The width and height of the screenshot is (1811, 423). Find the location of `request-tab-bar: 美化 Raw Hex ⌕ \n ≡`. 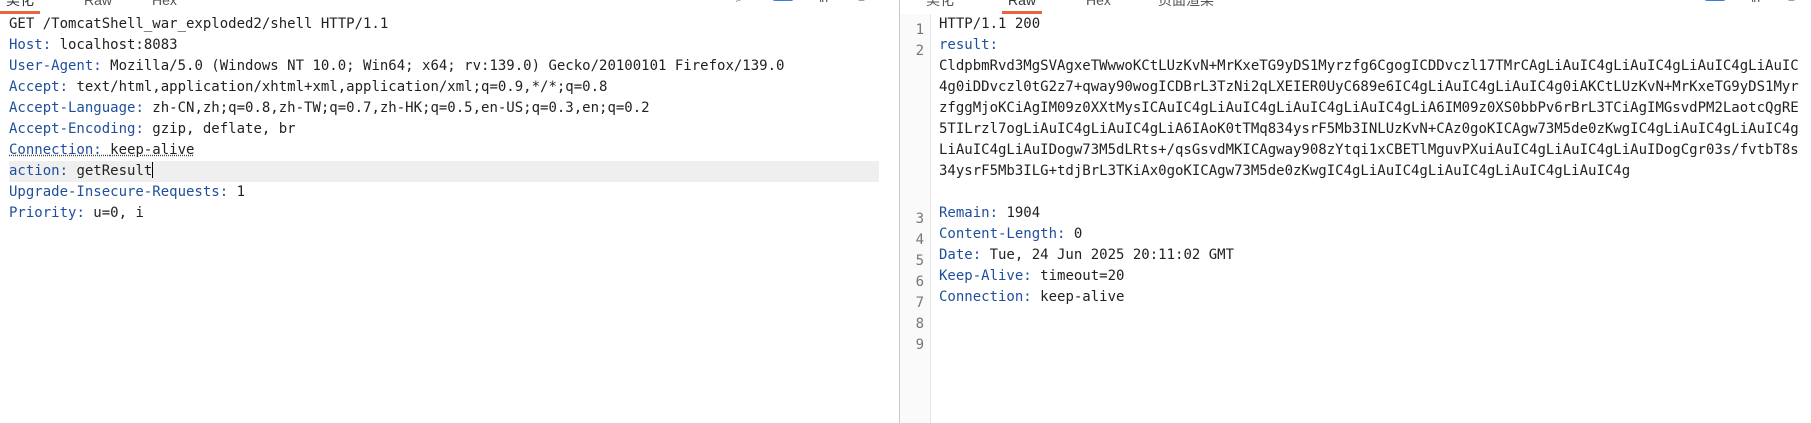

request-tab-bar: 美化 Raw Hex ⌕ \n ≡ is located at coordinates (449, 7).